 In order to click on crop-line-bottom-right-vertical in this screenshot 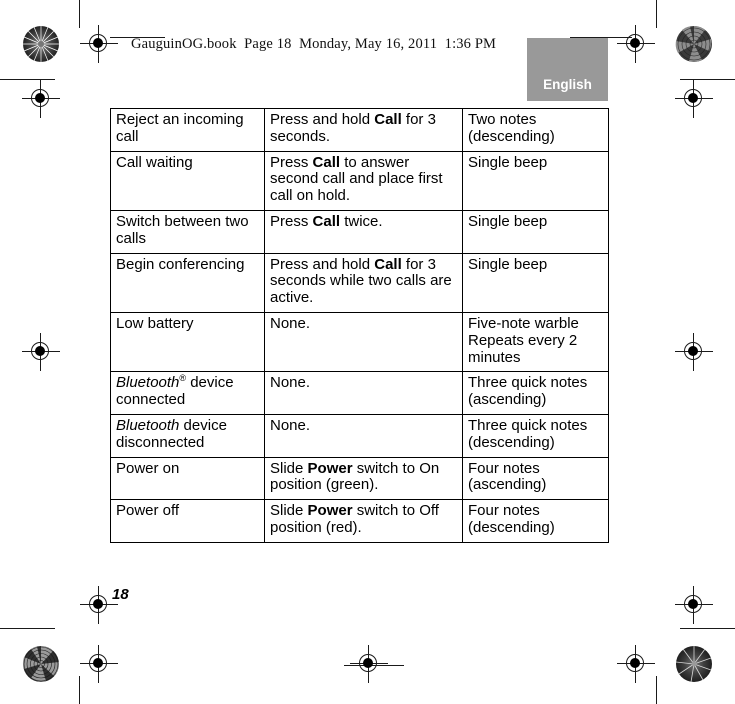, I will do `click(656, 690)`.